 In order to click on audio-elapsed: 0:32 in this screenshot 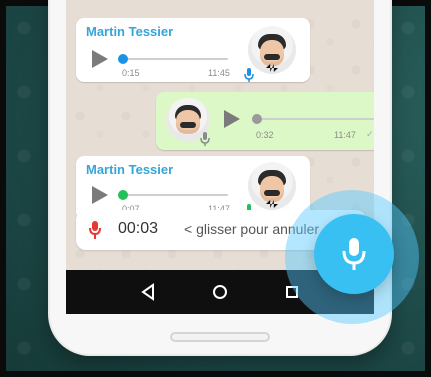, I will do `click(265, 135)`.